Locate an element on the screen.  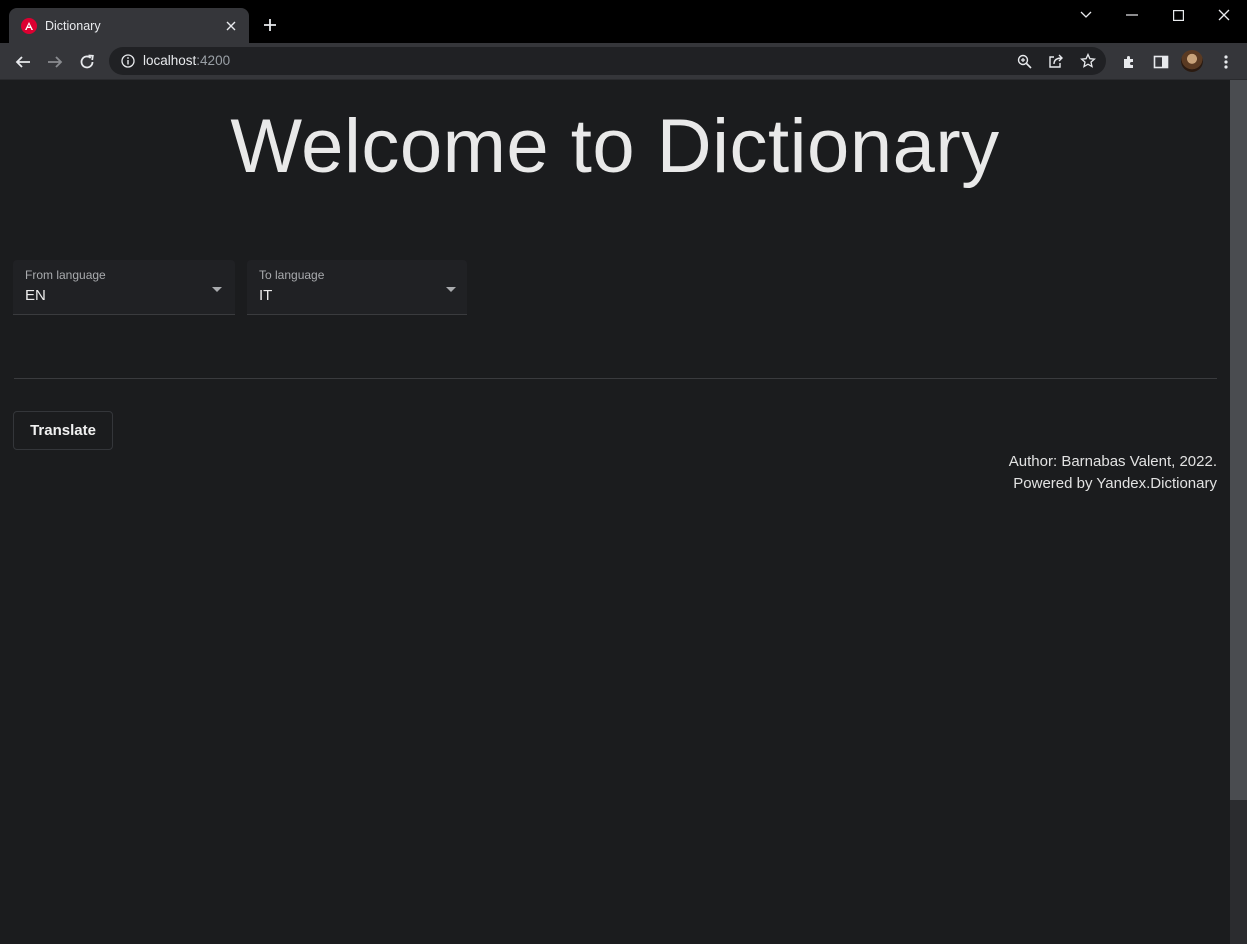
powered-by-credit: Powered by Yandex.Dictionary is located at coordinates (1115, 483).